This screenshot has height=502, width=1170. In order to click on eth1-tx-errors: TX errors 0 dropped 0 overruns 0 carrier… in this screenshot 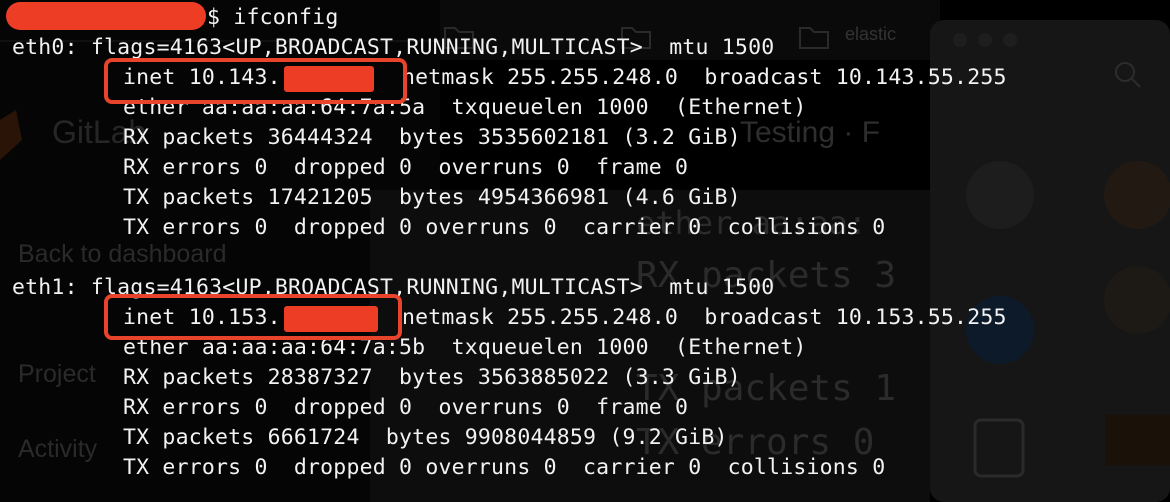, I will do `click(504, 467)`.